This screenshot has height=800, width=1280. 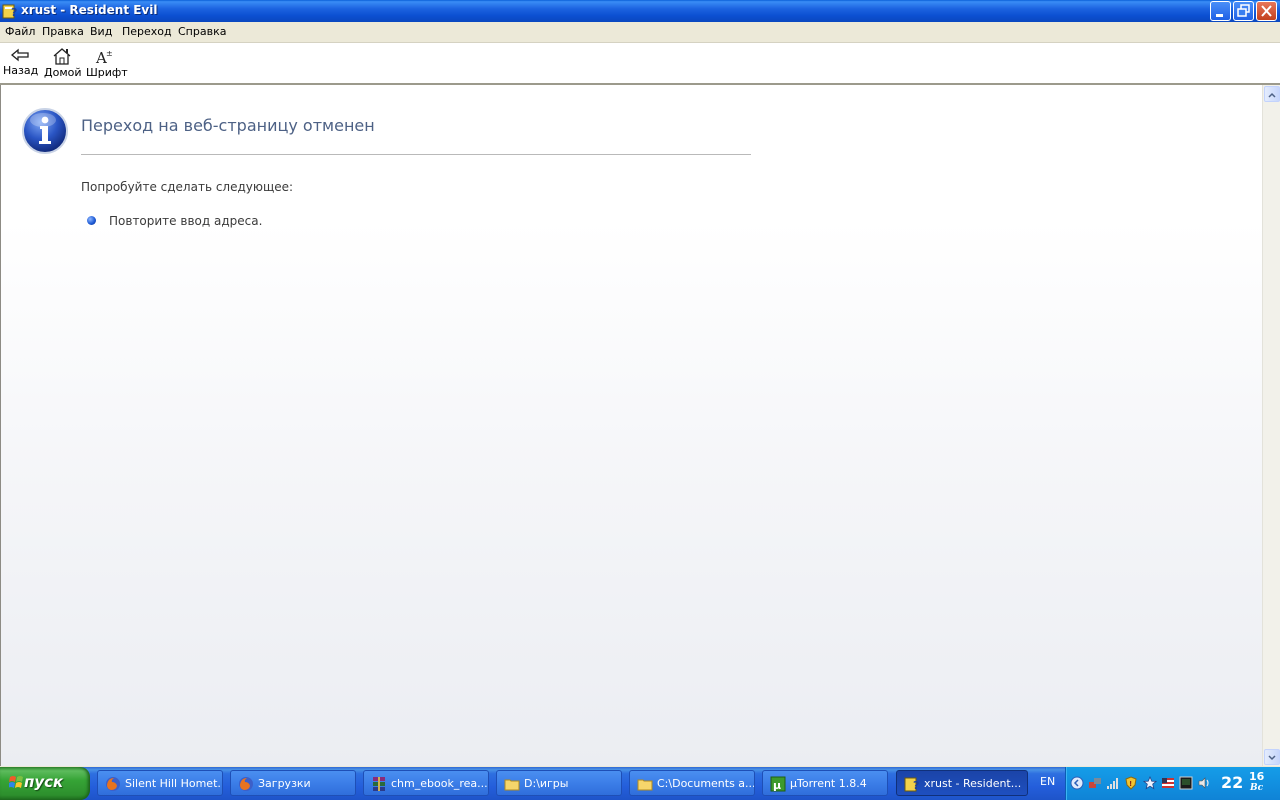 I want to click on home-label: Домой, so click(x=63, y=72).